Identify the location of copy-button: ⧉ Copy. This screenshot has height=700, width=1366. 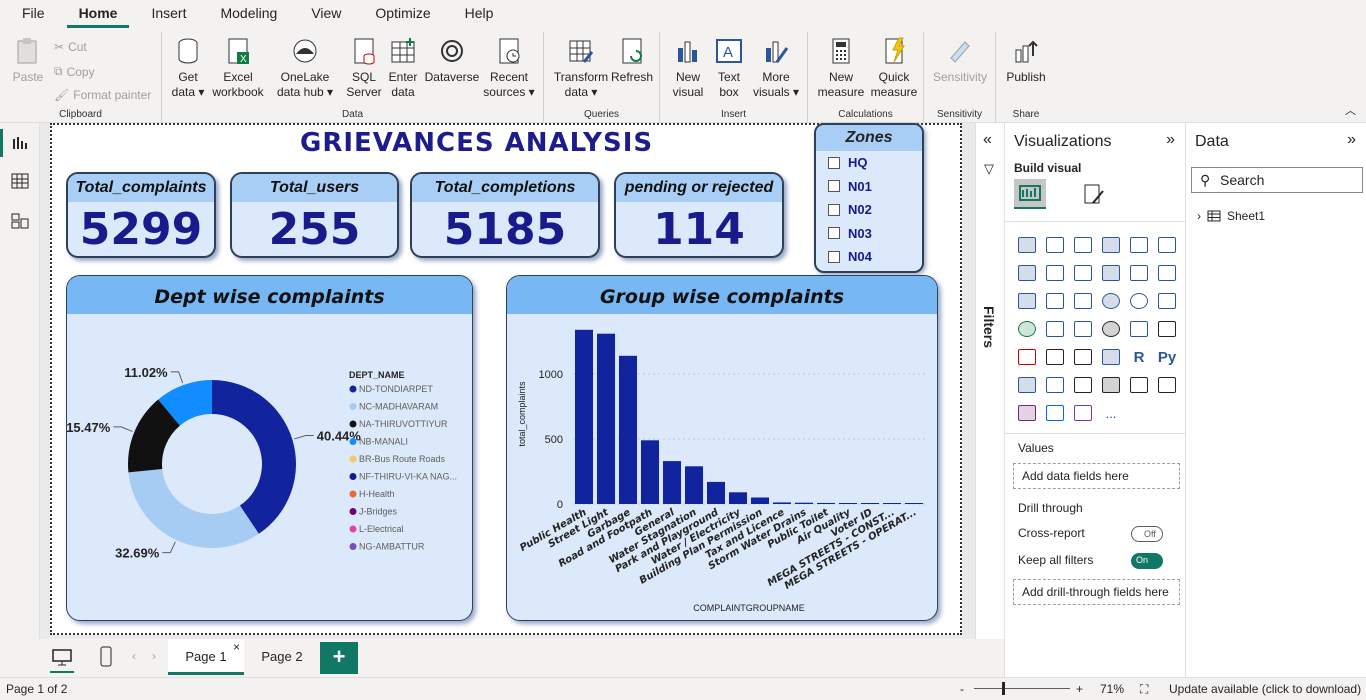
(74, 71).